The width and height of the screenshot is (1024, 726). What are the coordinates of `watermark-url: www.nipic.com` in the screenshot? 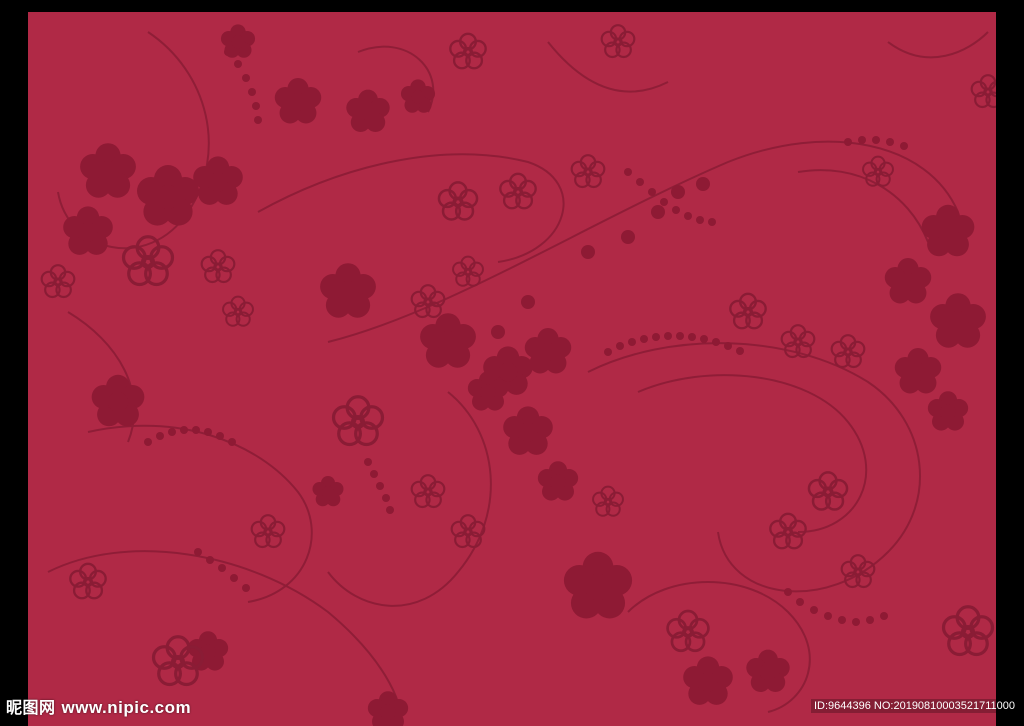 It's located at (126, 707).